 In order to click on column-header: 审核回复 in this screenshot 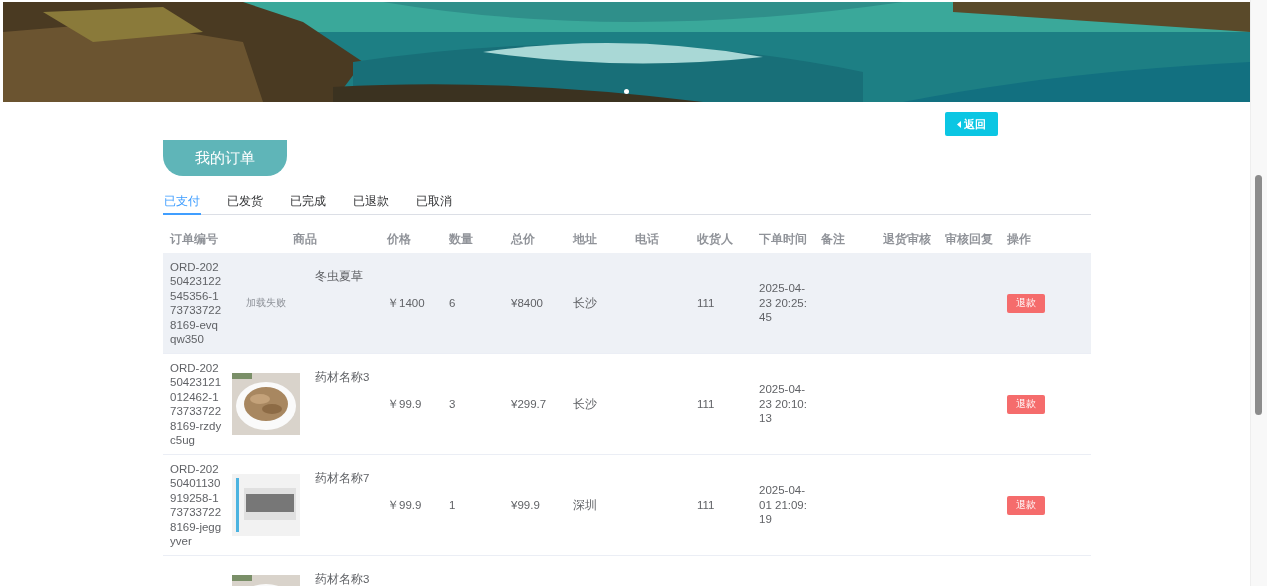, I will do `click(969, 239)`.